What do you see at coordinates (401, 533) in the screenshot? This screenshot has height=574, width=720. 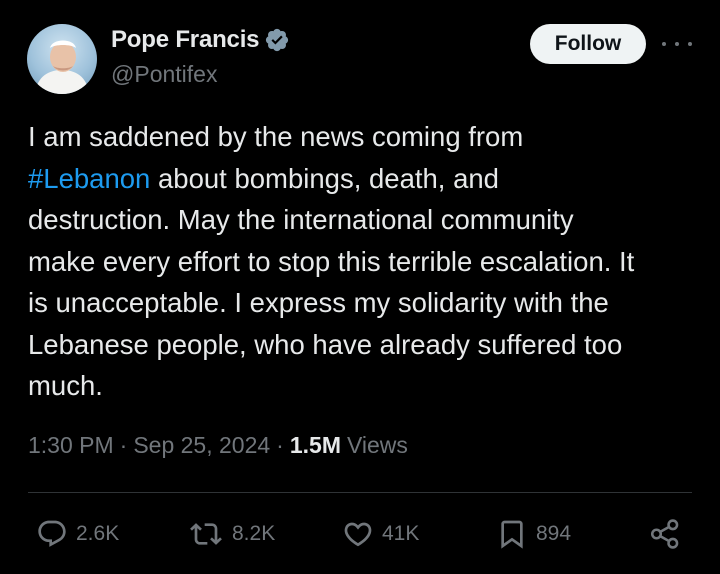 I see `like-count: 41K` at bounding box center [401, 533].